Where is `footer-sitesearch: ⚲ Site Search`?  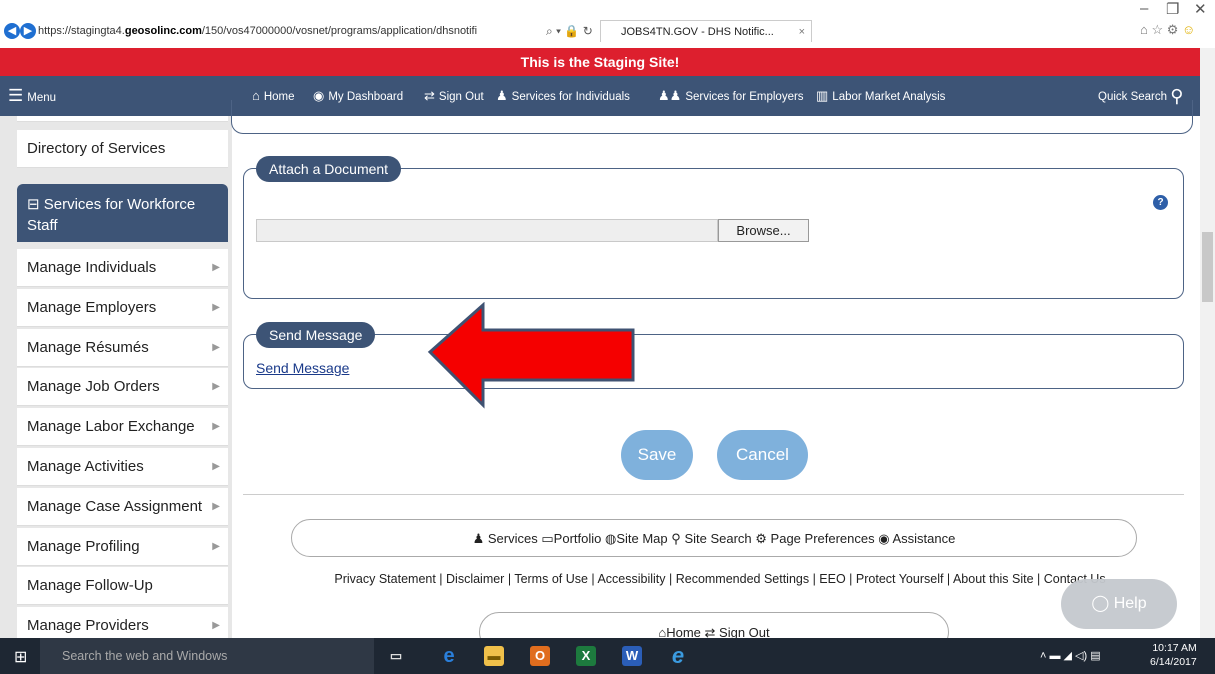 footer-sitesearch: ⚲ Site Search is located at coordinates (711, 538).